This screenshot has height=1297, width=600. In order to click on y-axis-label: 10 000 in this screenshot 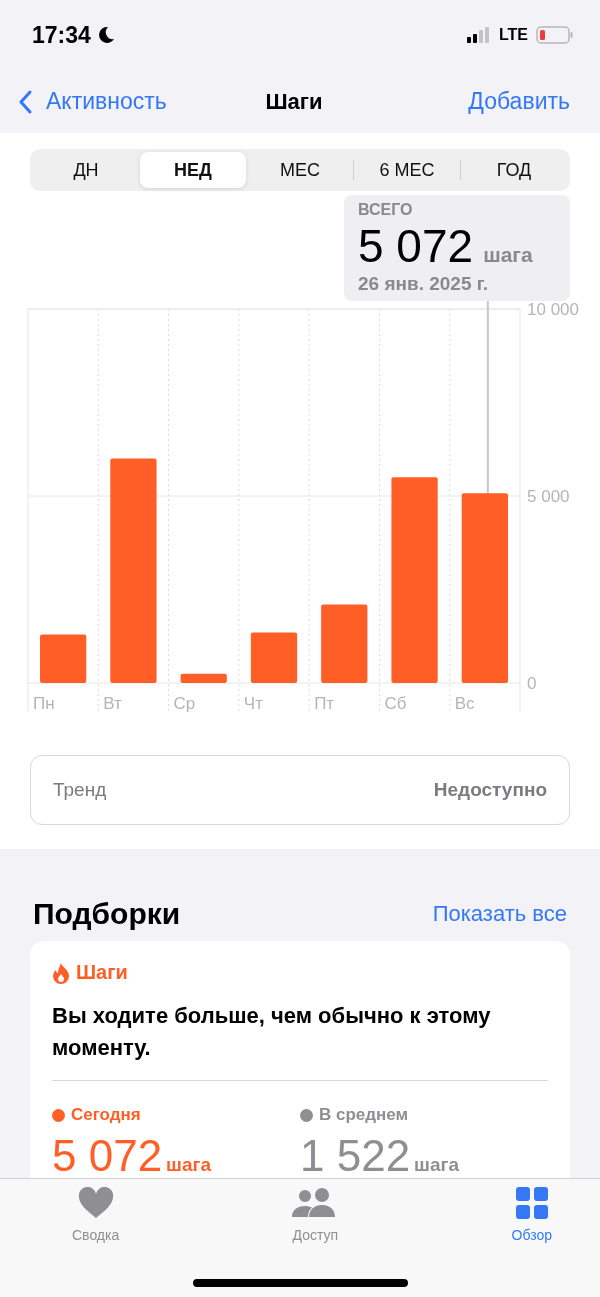, I will do `click(553, 310)`.